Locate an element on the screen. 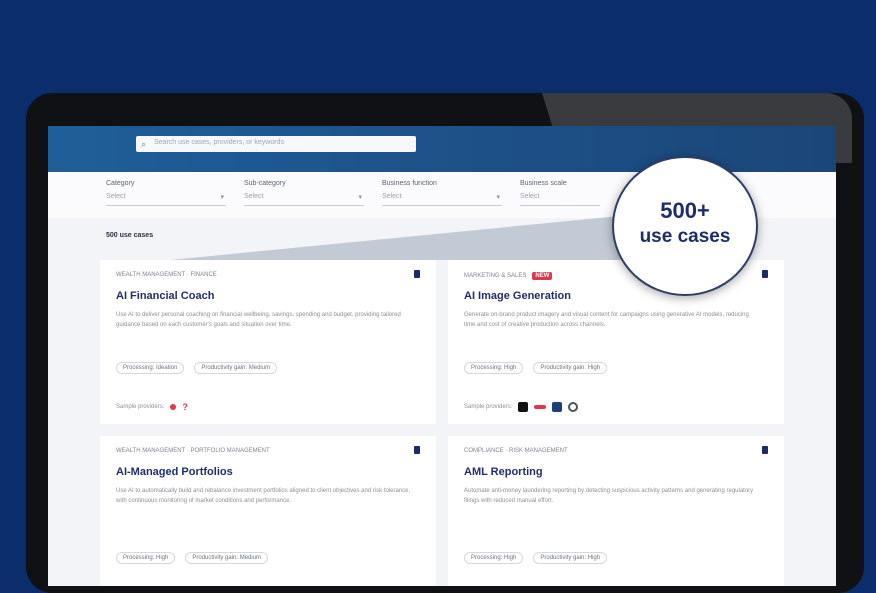  card-tag: MARKETING & SALES NEW is located at coordinates (508, 276).